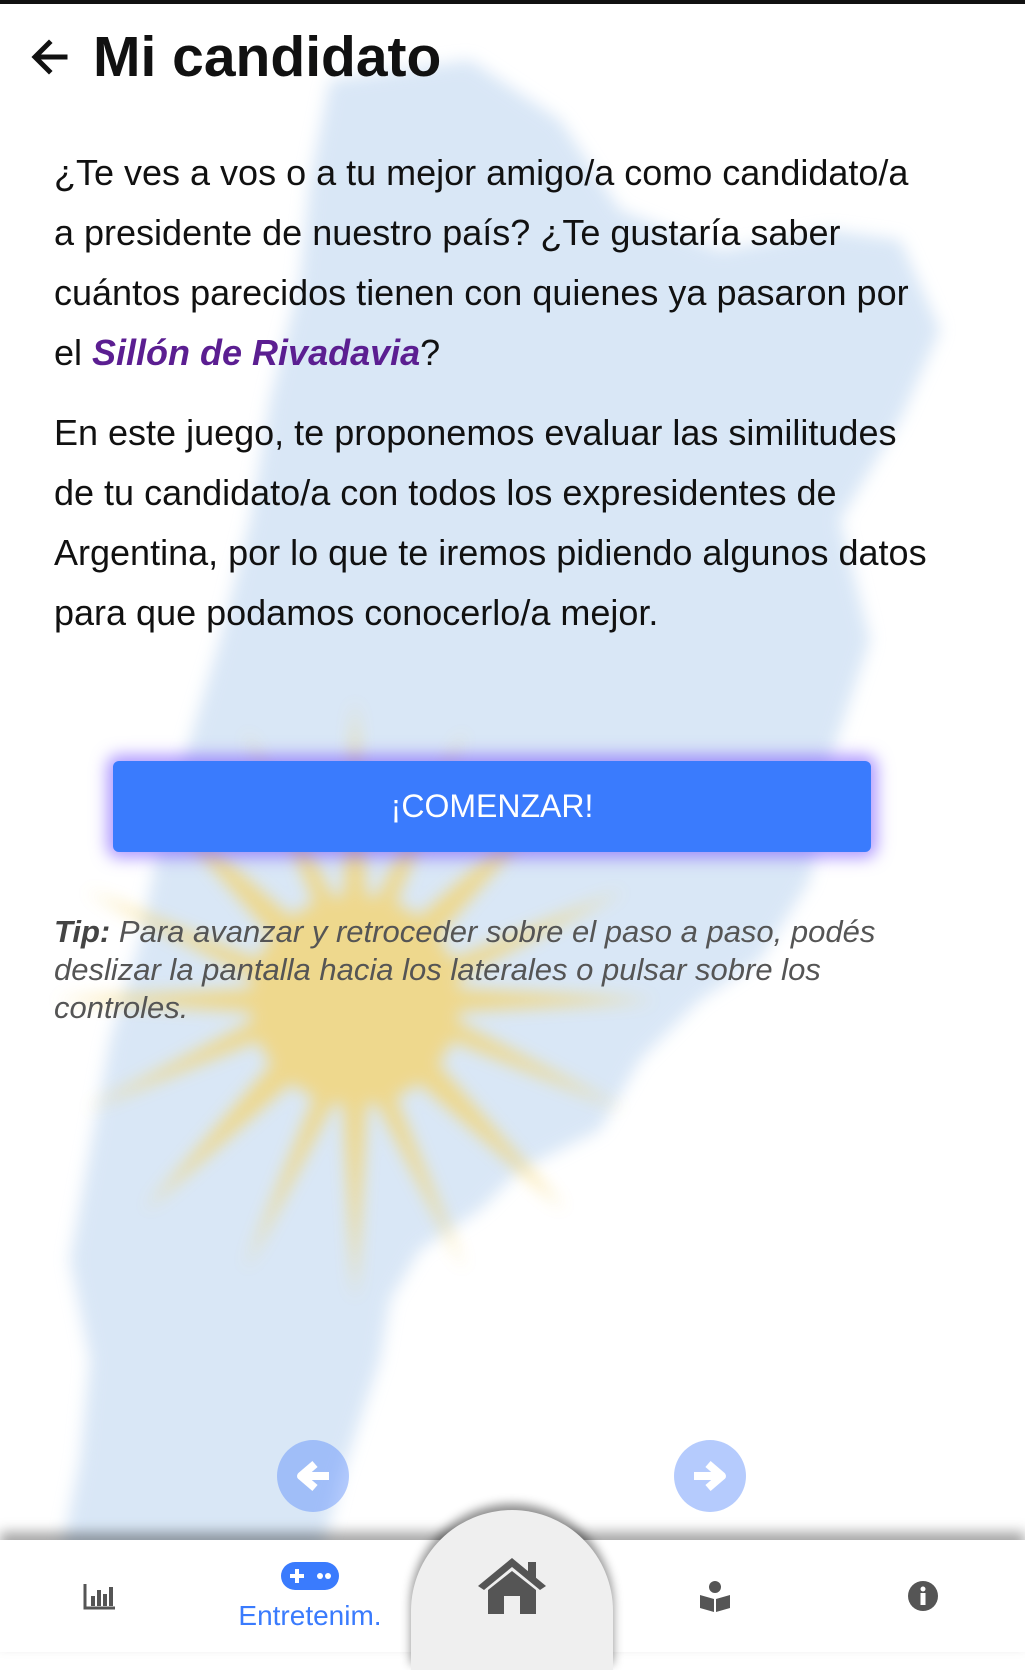 Image resolution: width=1025 pixels, height=1670 pixels. I want to click on prev-step-button, so click(313, 1476).